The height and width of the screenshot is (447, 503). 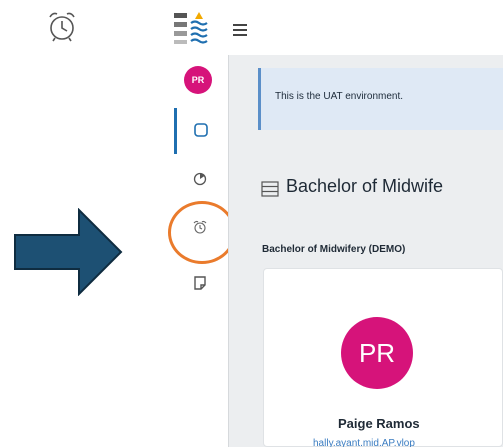 What do you see at coordinates (270, 189) in the screenshot?
I see `course-list-icon` at bounding box center [270, 189].